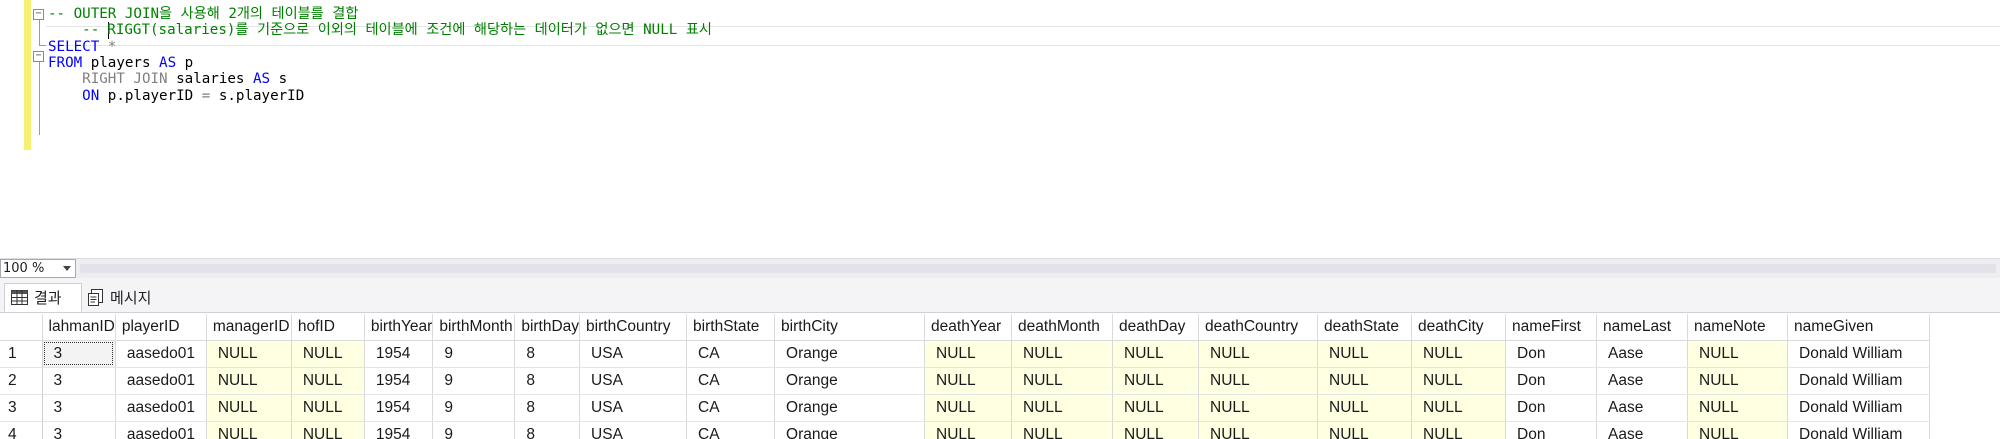  What do you see at coordinates (968, 327) in the screenshot?
I see `column-header-deathyear: deathYear` at bounding box center [968, 327].